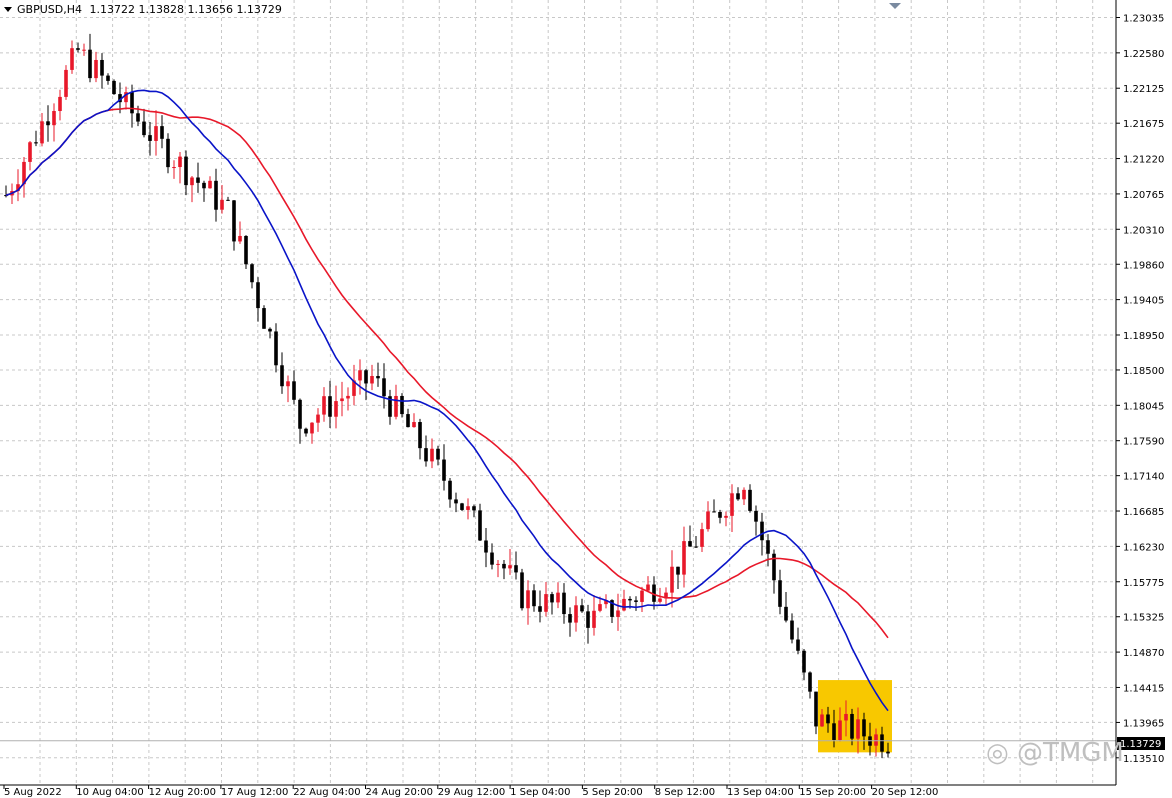 This screenshot has height=798, width=1172. I want to click on ytick-label: 1.16230, so click(1143, 547).